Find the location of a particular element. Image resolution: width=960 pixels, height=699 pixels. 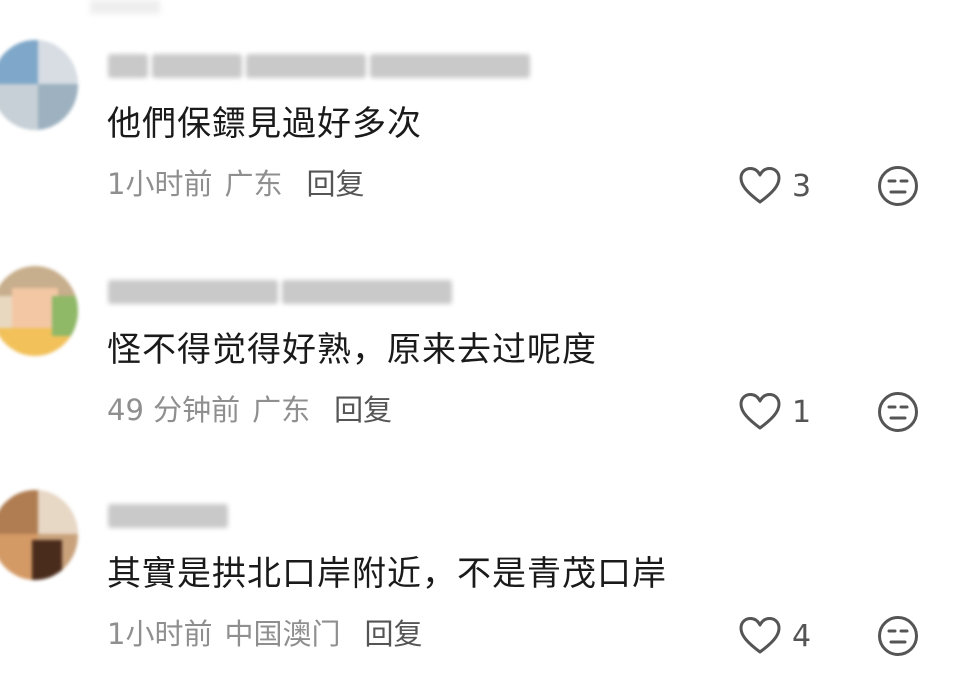

comment-time: 49 分钟前 is located at coordinates (174, 410).